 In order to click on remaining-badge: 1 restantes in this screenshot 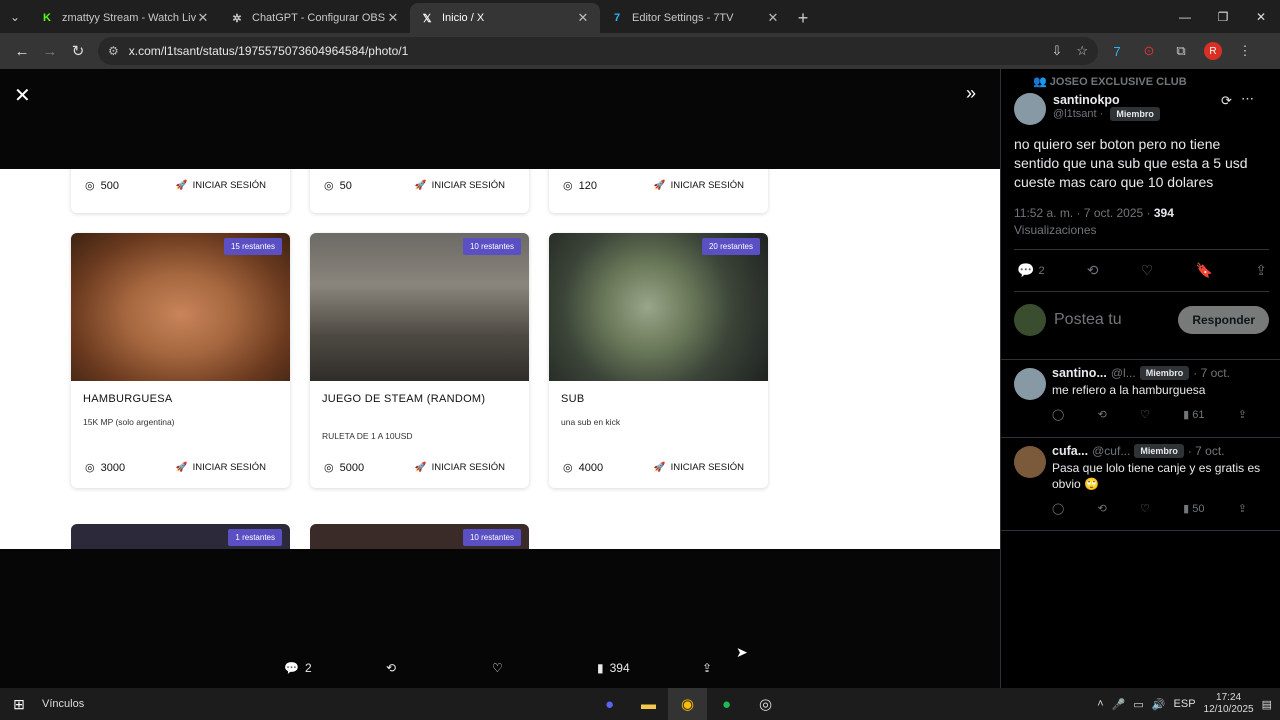, I will do `click(255, 537)`.